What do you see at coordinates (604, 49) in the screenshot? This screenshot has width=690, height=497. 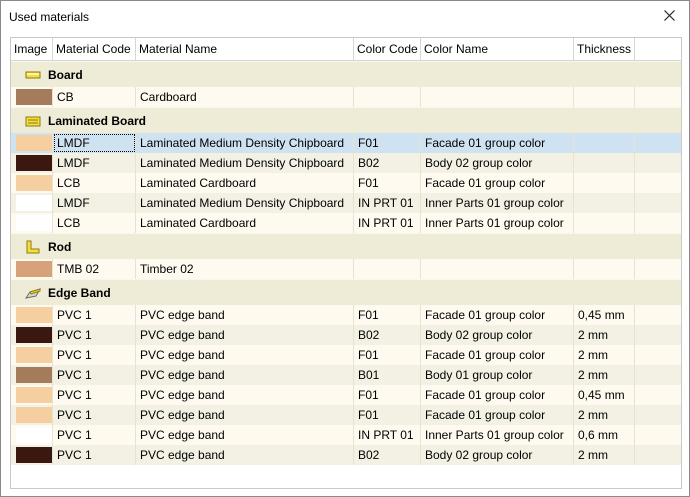 I see `column-header-thickness: Thickness` at bounding box center [604, 49].